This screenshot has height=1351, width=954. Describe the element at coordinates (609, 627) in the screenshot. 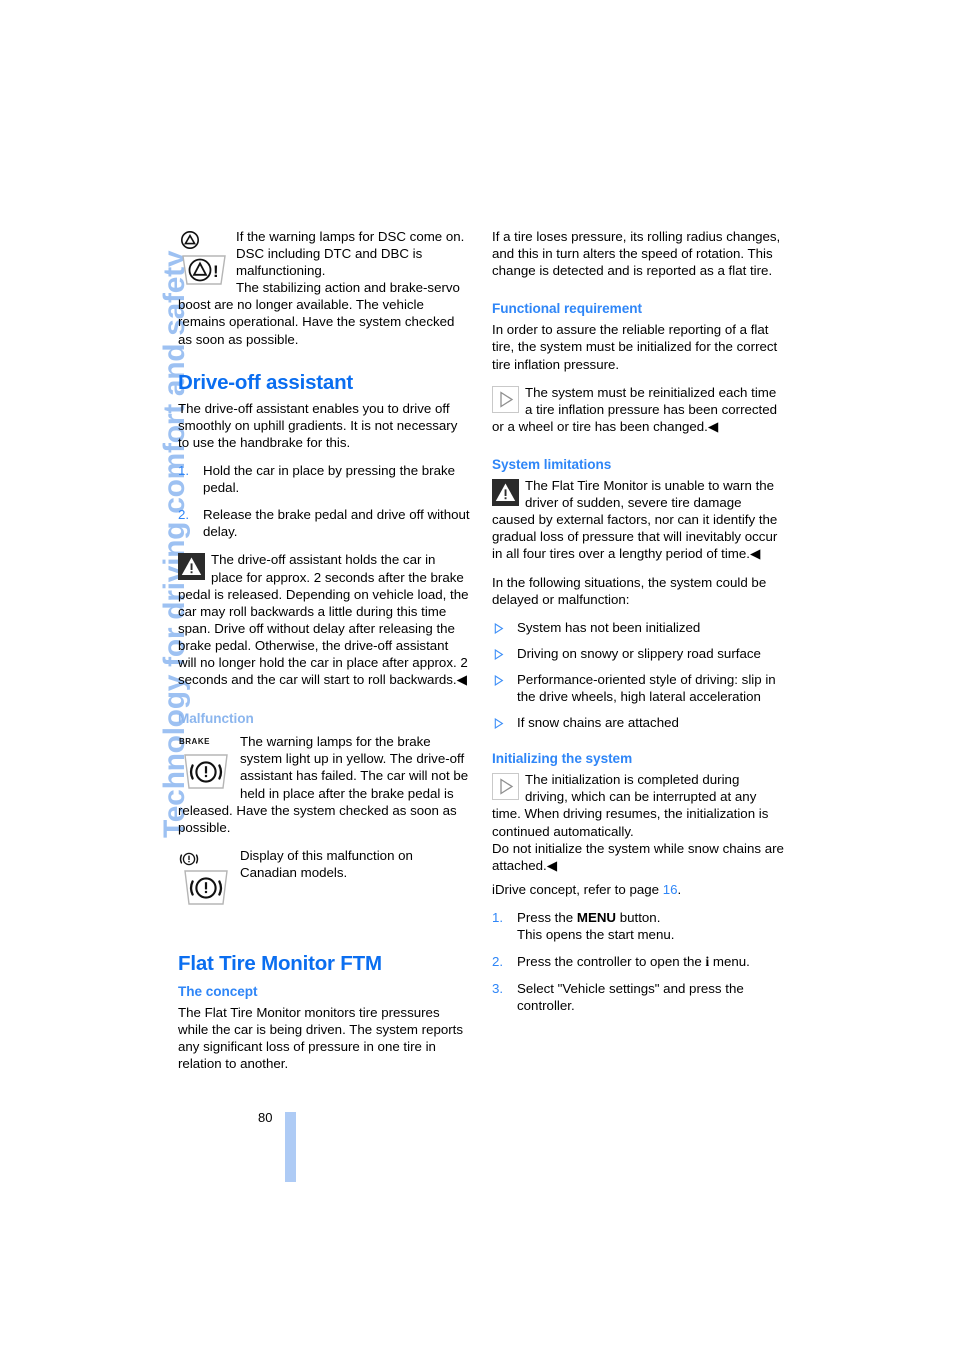

I see `list-item-text: System has not been initialized` at that location.